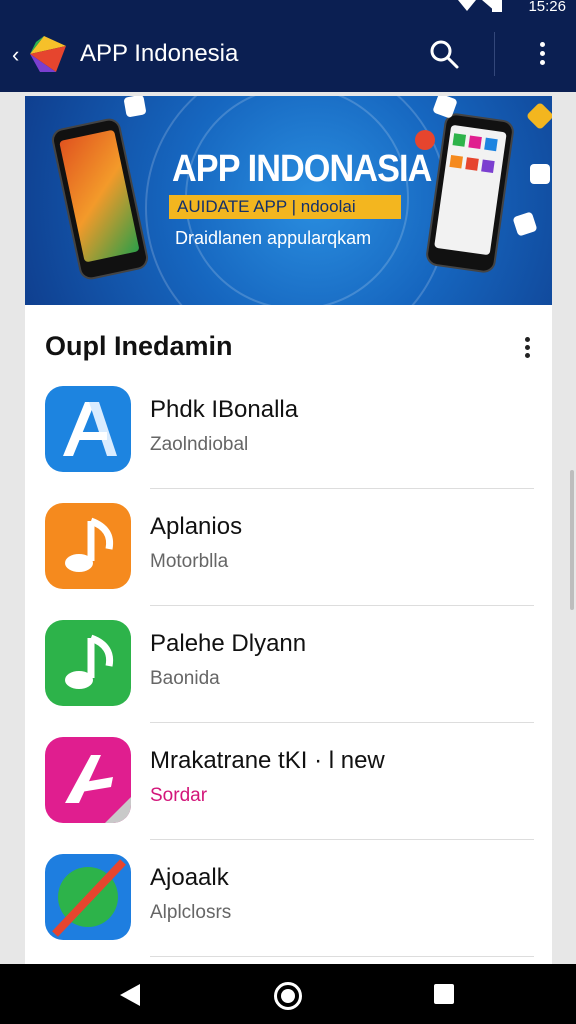  What do you see at coordinates (189, 561) in the screenshot?
I see `app-subtitle: Motorblla` at bounding box center [189, 561].